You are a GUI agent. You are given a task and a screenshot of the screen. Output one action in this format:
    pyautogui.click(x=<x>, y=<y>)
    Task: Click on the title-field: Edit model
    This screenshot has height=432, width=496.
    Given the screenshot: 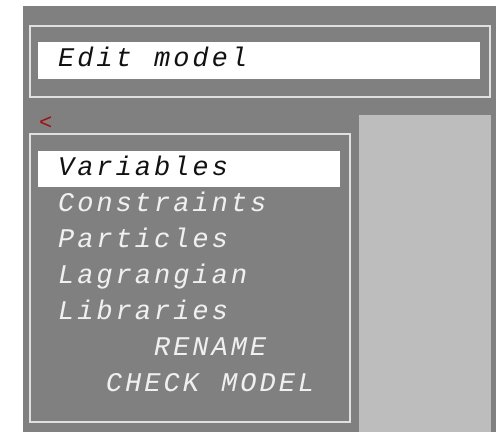 What is the action you would take?
    pyautogui.click(x=259, y=60)
    